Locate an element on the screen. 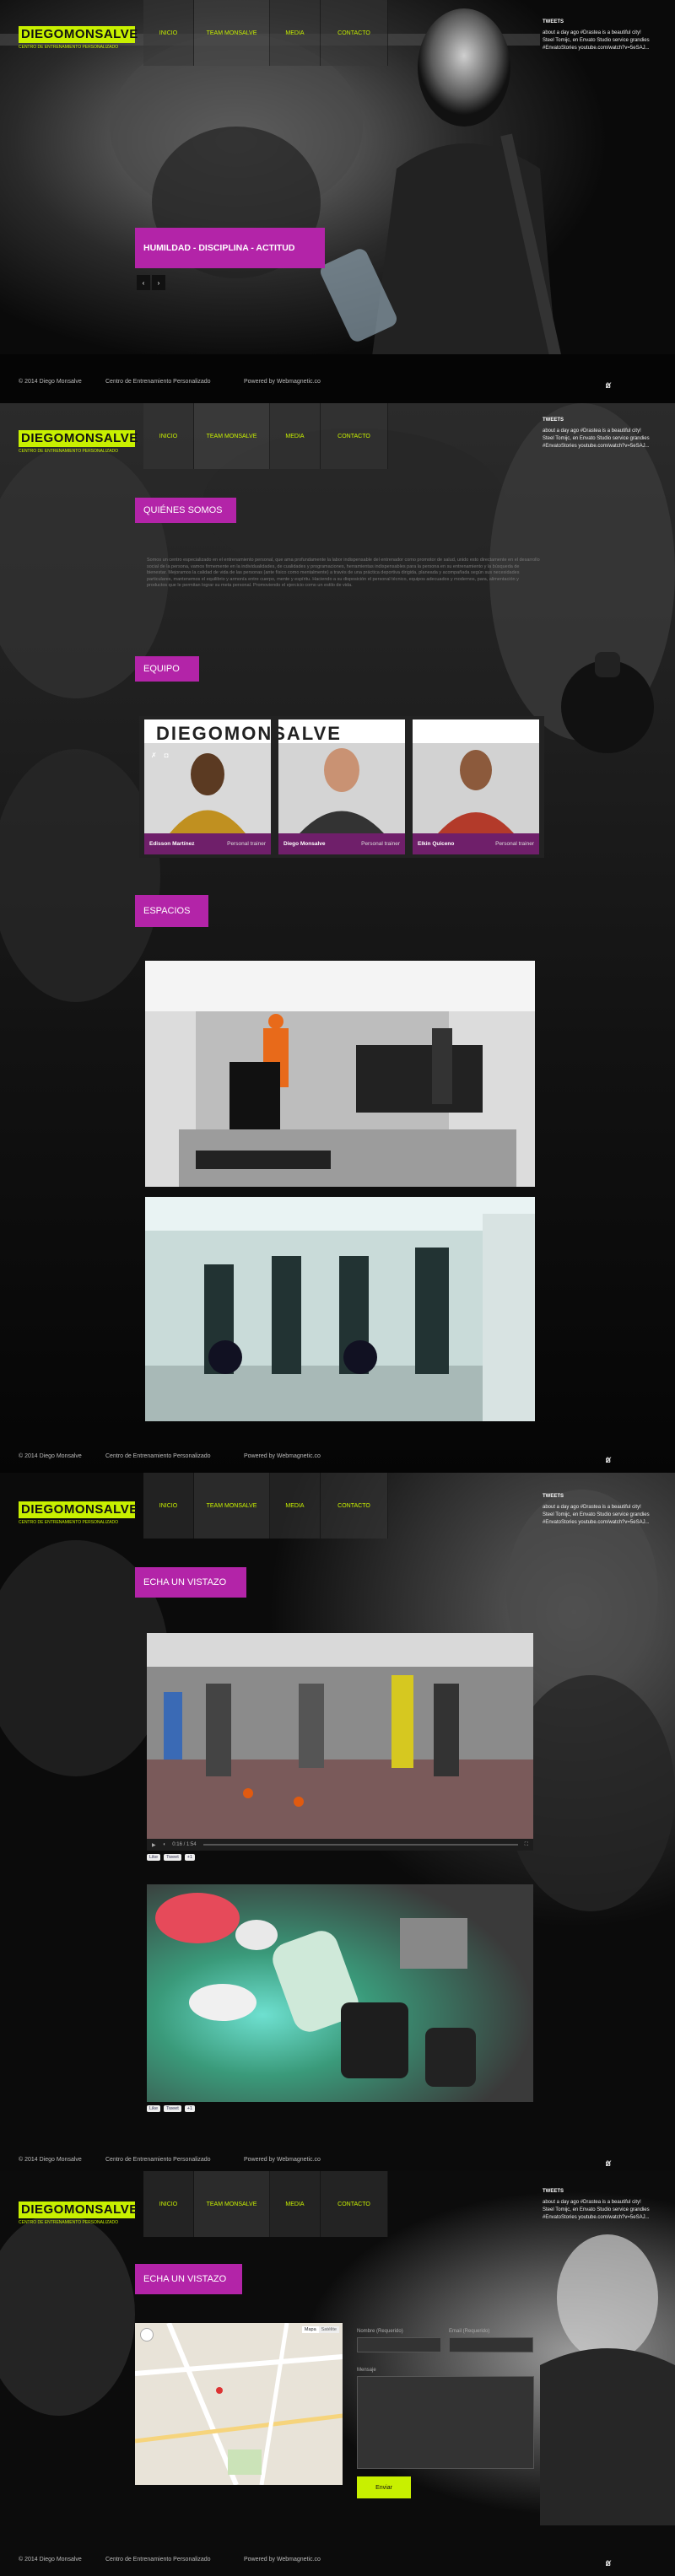 The height and width of the screenshot is (2576, 675). gym-wall-text: DIEGOMONSALVE is located at coordinates (249, 733).